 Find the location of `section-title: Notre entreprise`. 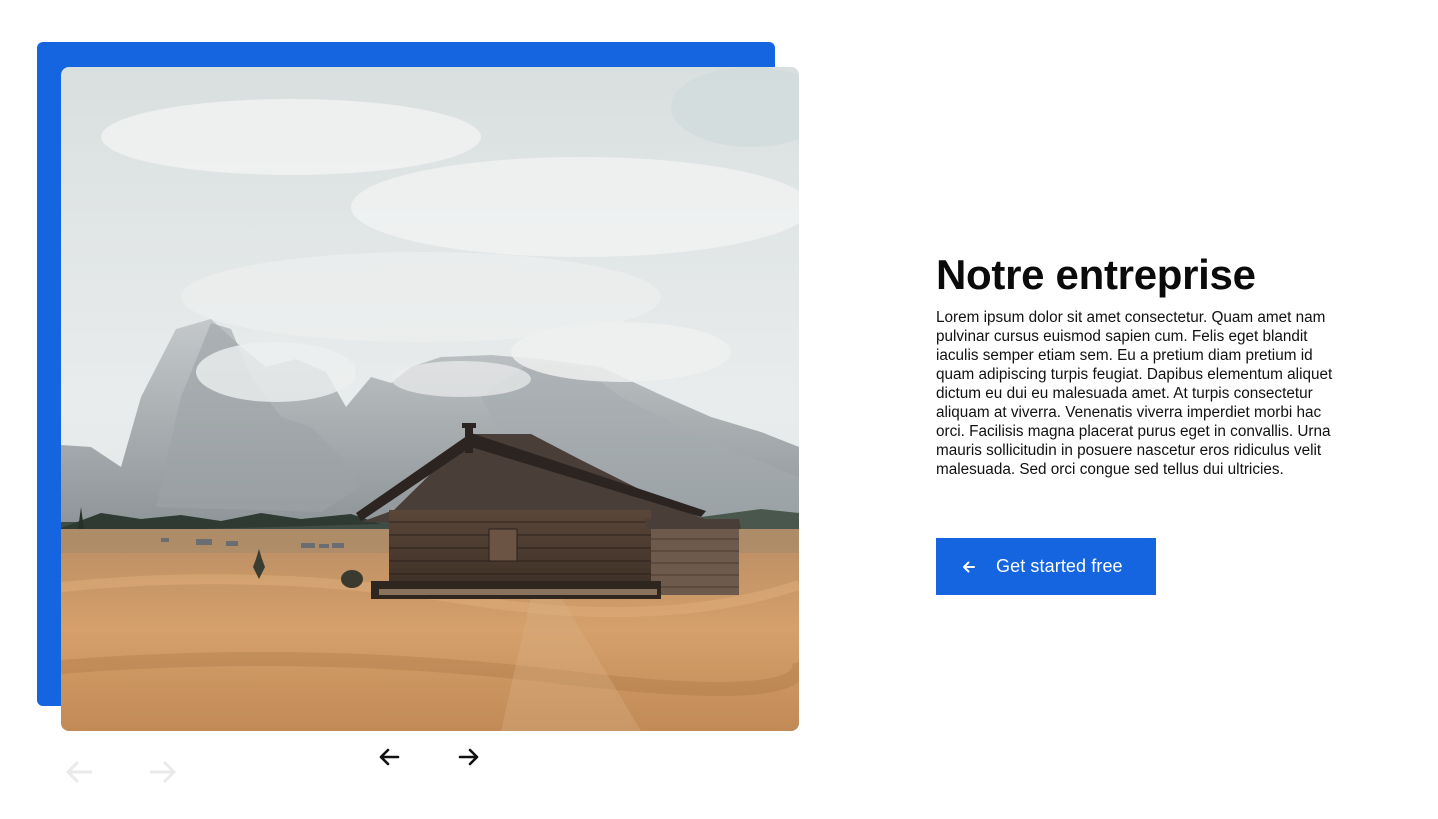

section-title: Notre entreprise is located at coordinates (1096, 274).